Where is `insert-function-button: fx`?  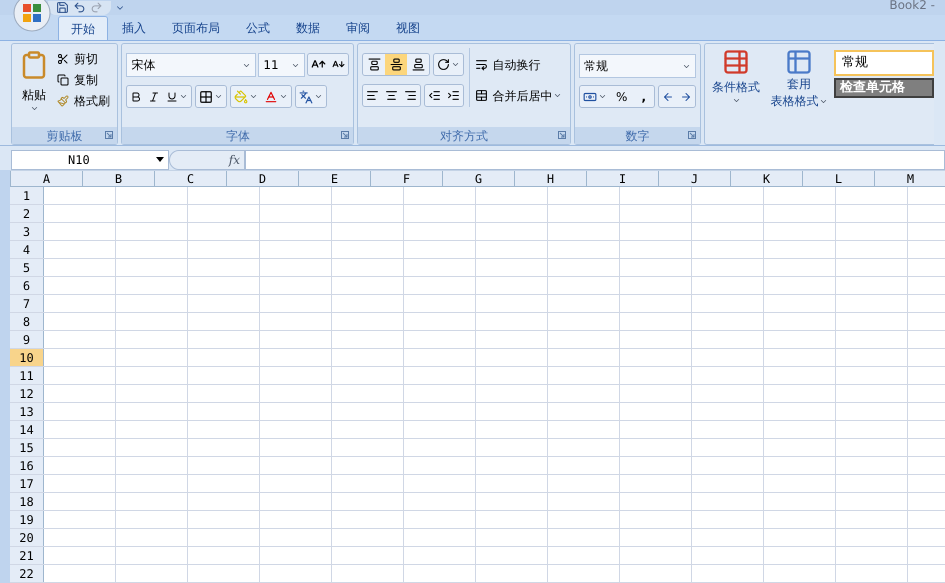
insert-function-button: fx is located at coordinates (207, 160).